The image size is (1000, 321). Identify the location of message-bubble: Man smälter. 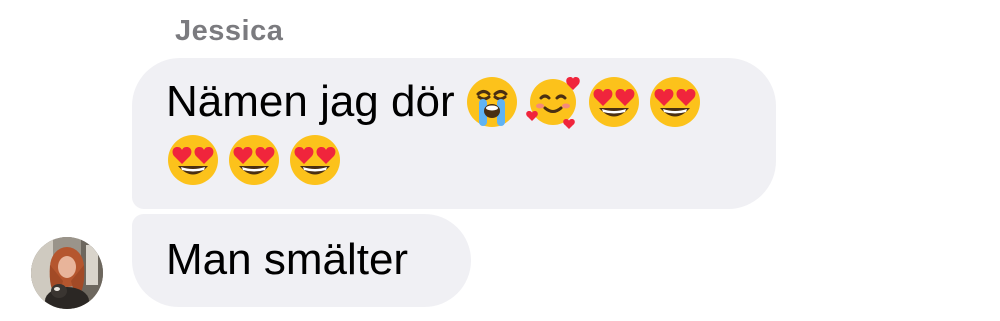
(301, 260).